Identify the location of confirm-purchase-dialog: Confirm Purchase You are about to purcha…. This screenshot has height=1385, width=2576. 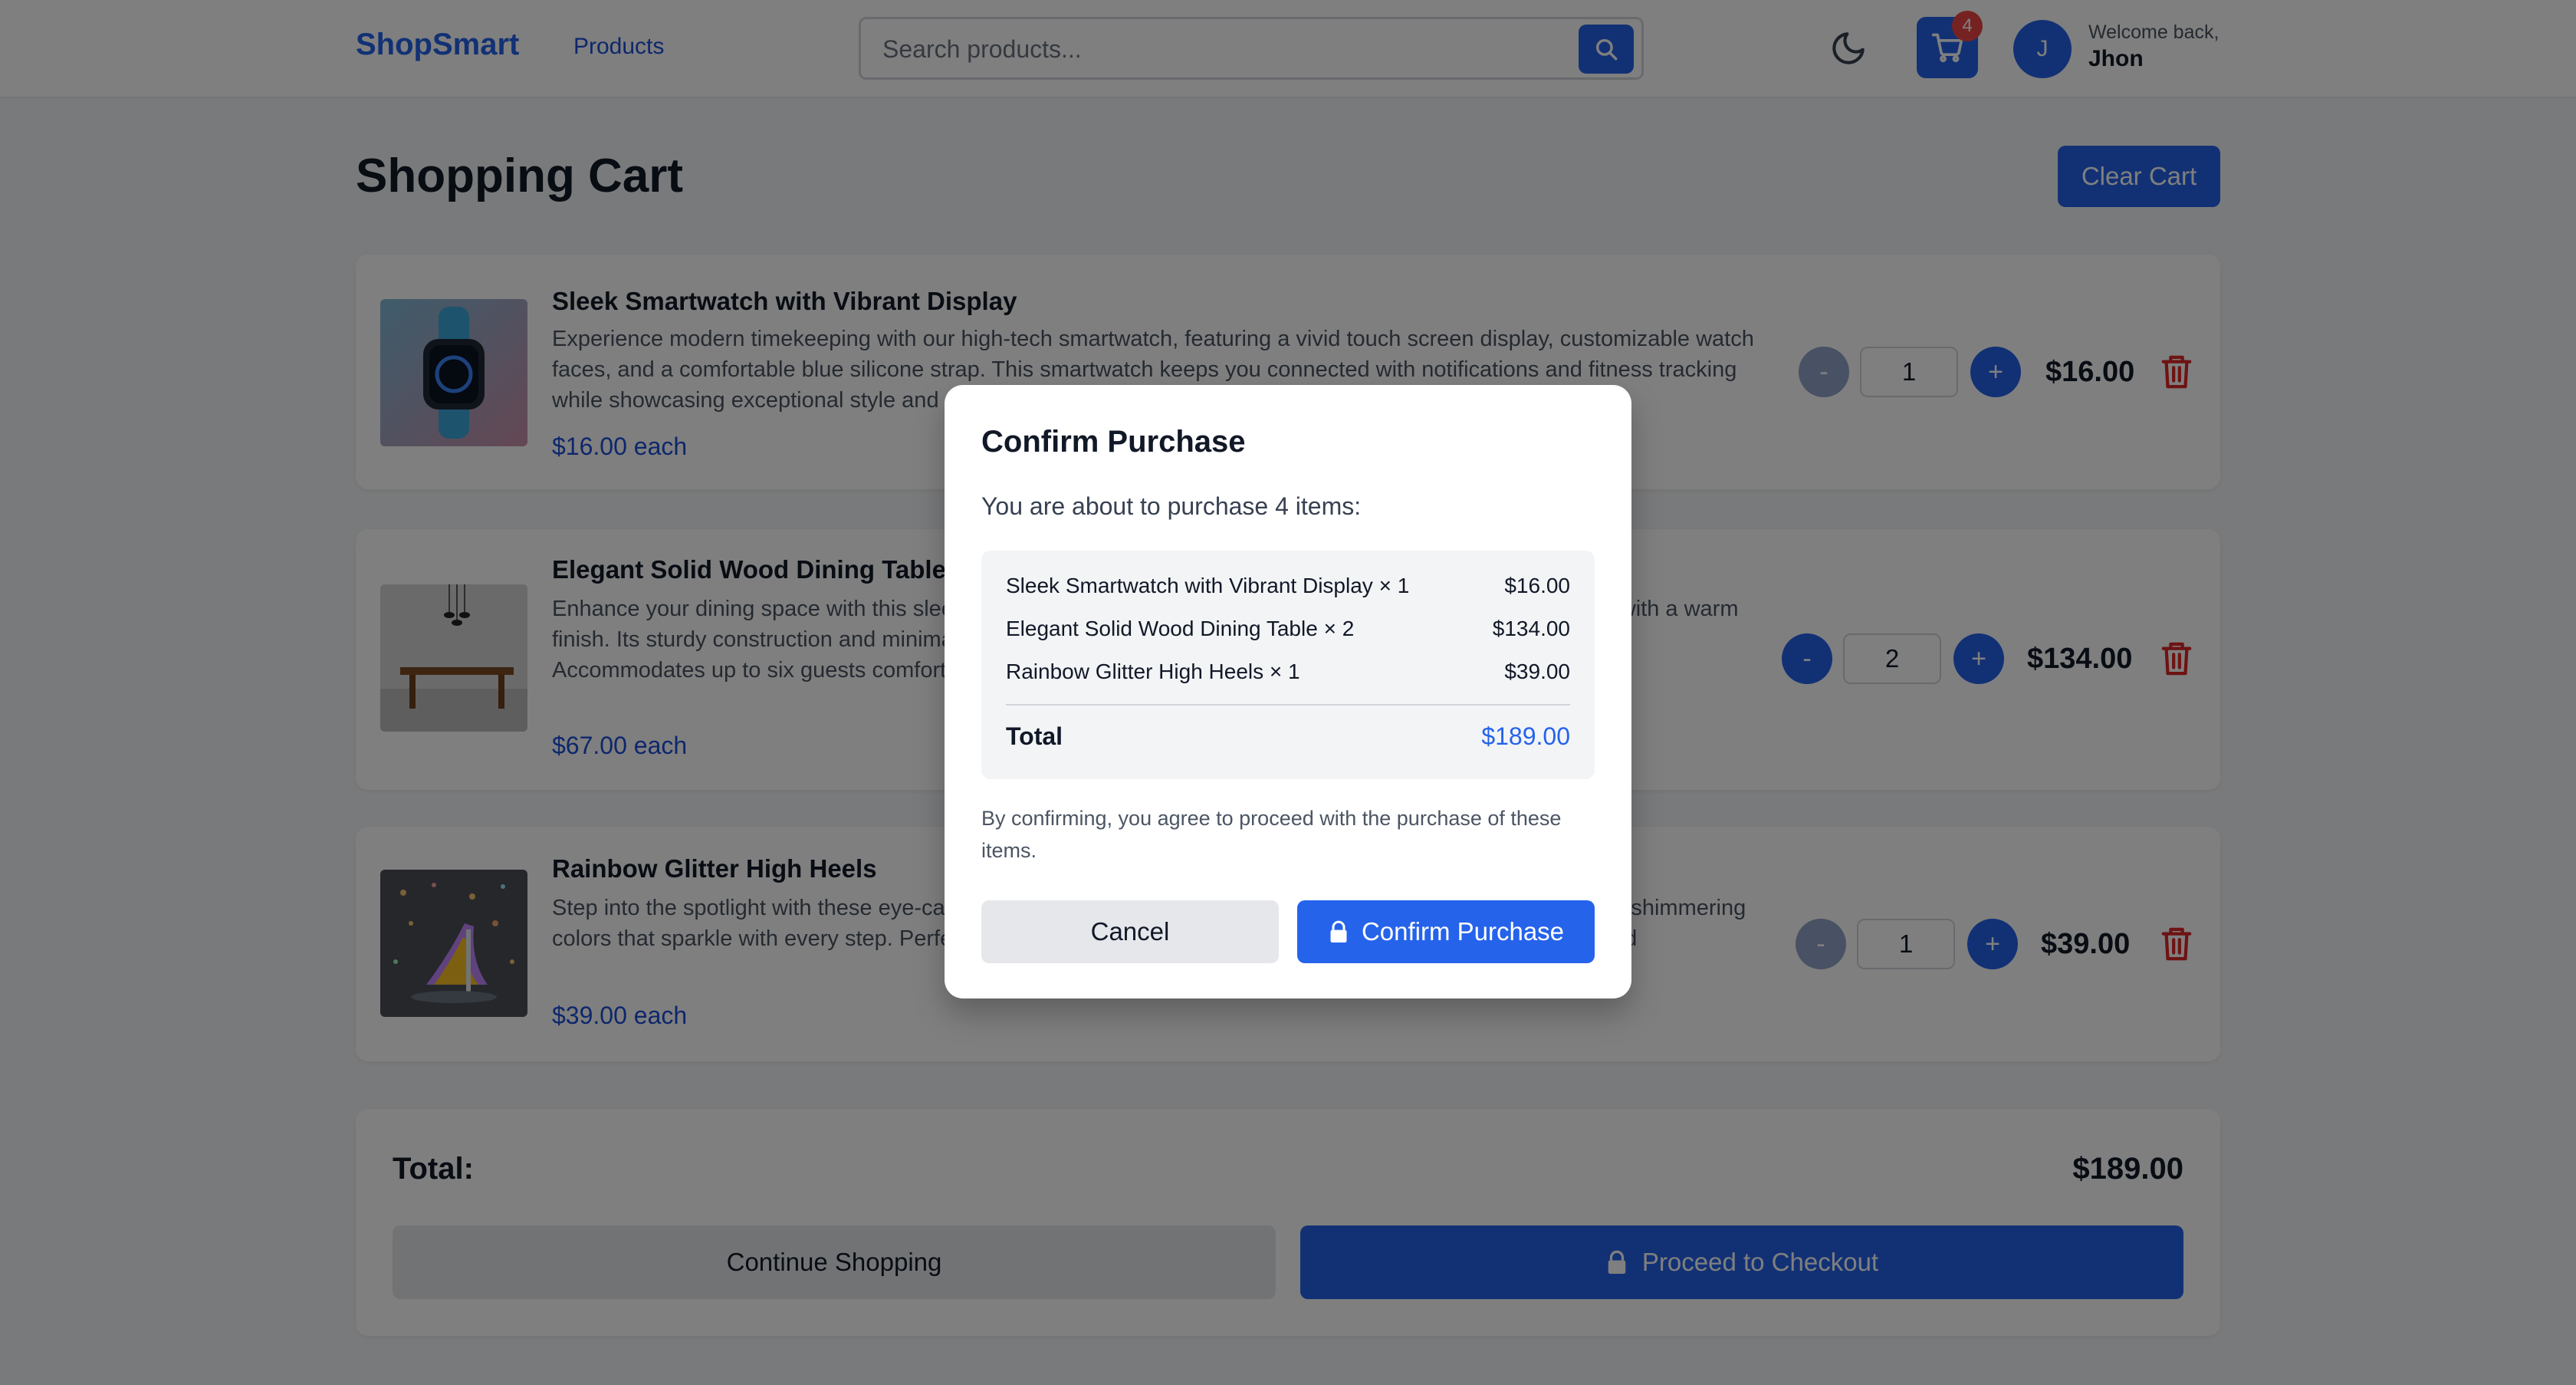
(1288, 692).